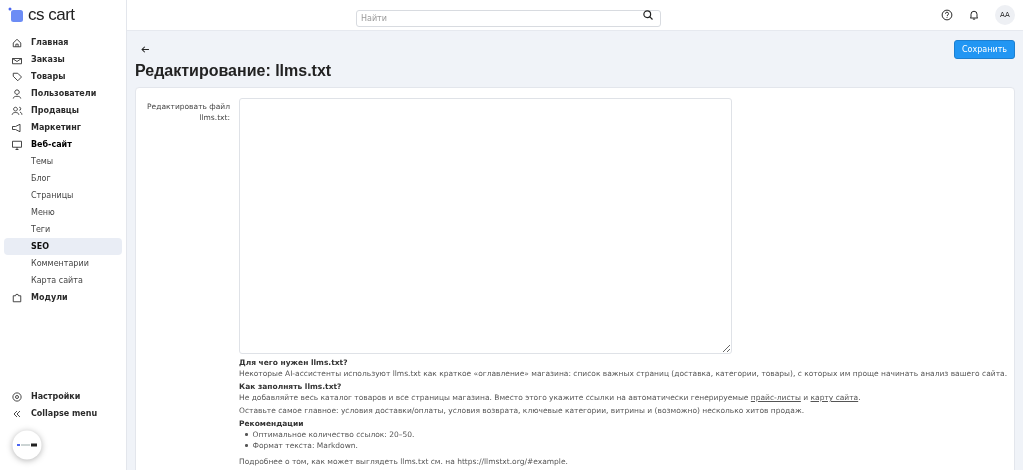 The width and height of the screenshot is (1023, 470). Describe the element at coordinates (63, 195) in the screenshot. I see `sidebar-subitem: Страницы` at that location.